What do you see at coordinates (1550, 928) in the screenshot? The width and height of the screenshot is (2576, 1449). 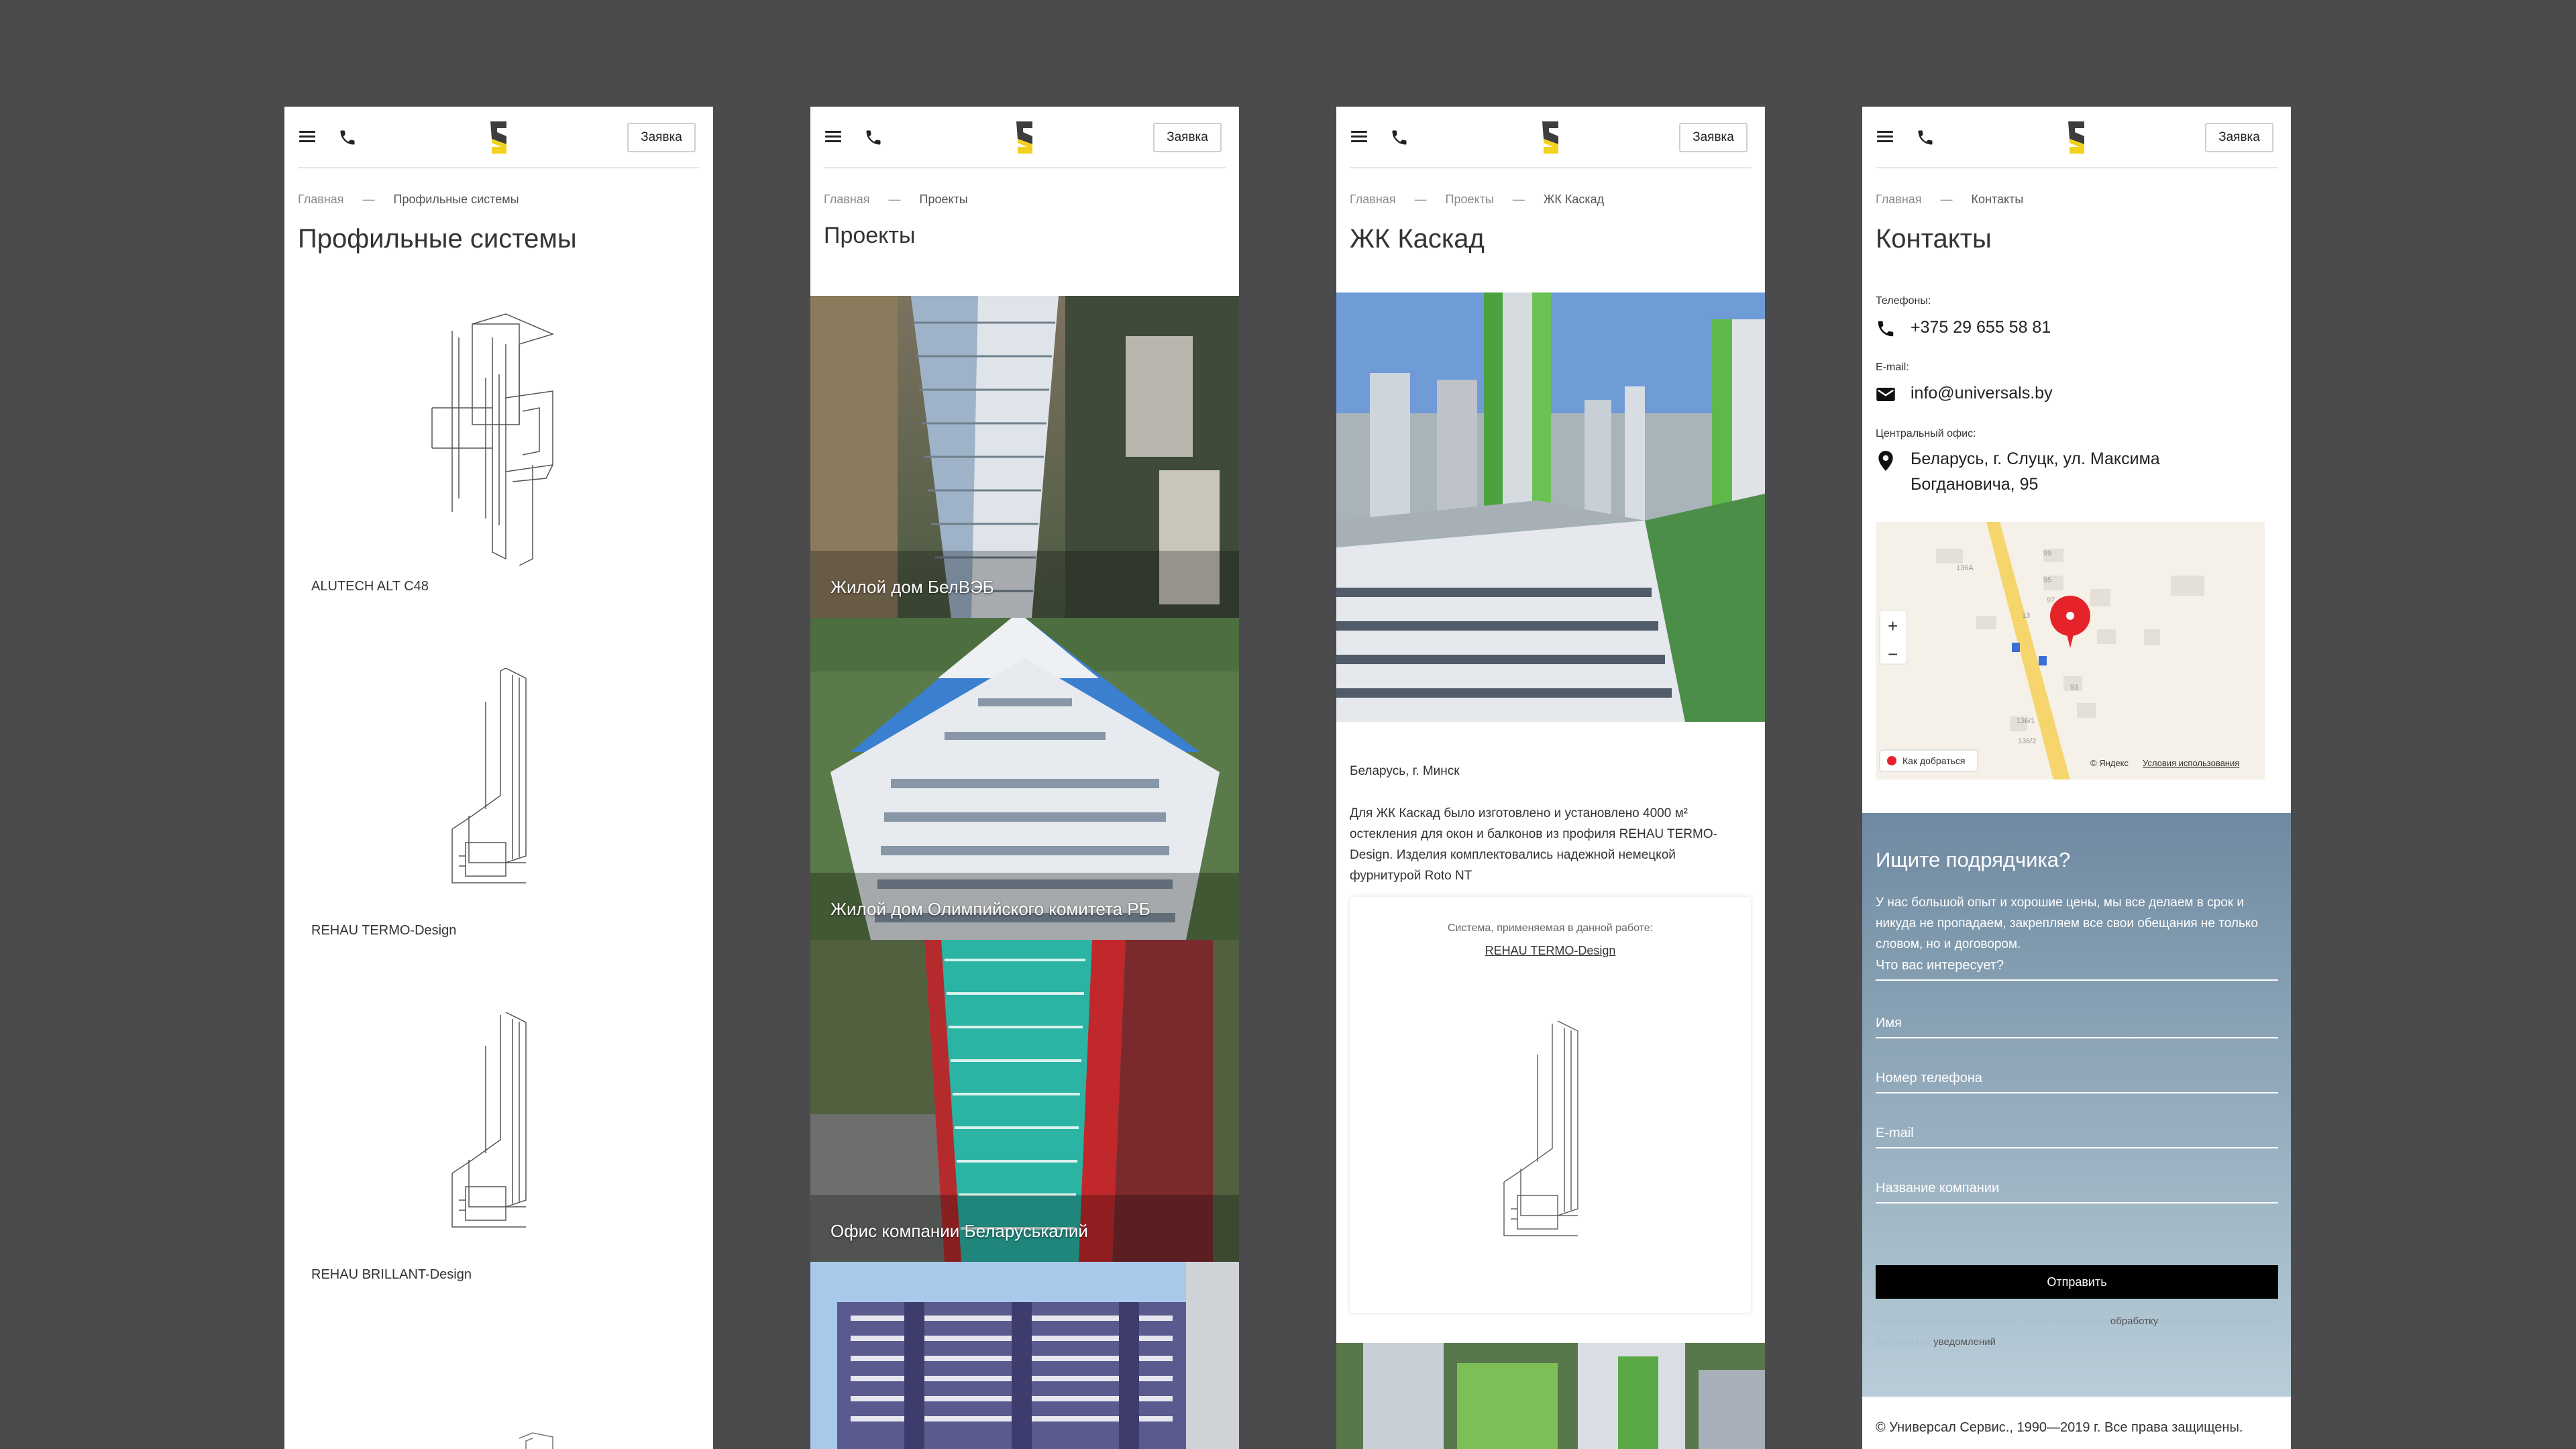 I see `system-label: Система, применяемая в данной работе:` at bounding box center [1550, 928].